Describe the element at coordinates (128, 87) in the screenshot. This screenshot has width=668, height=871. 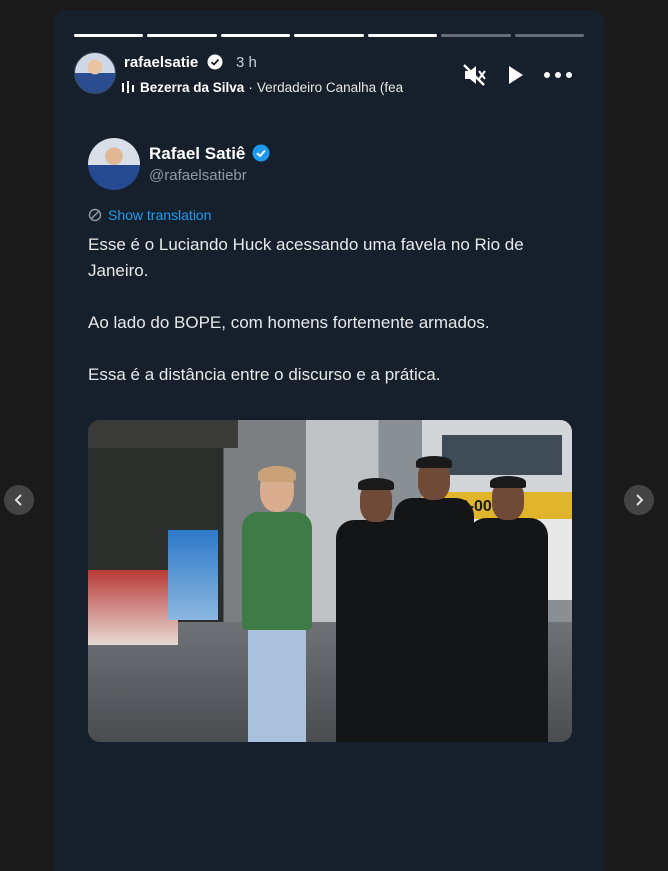
I see `music-bars-icon` at that location.